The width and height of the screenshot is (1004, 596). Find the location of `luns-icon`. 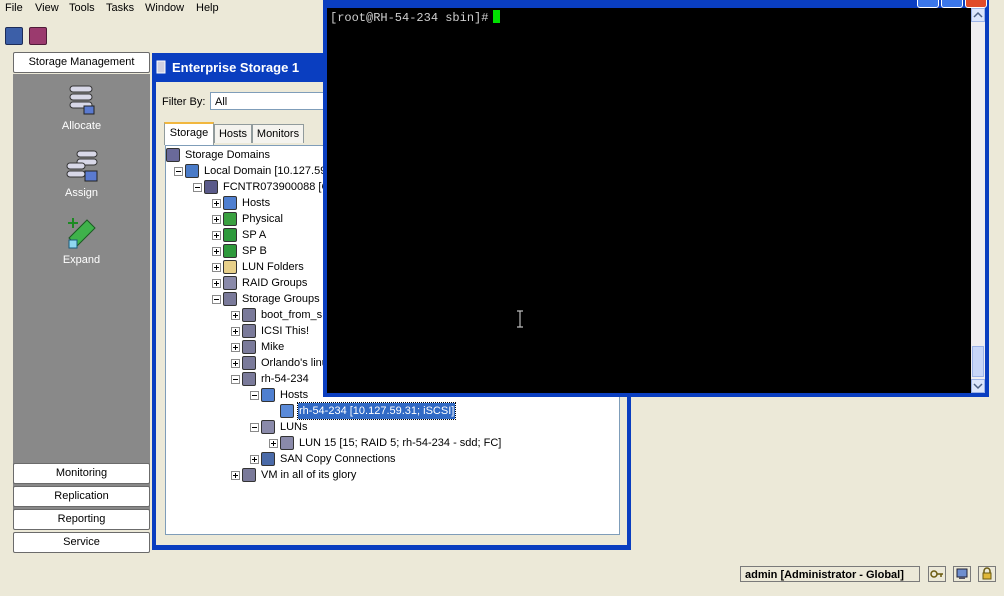

luns-icon is located at coordinates (268, 427).